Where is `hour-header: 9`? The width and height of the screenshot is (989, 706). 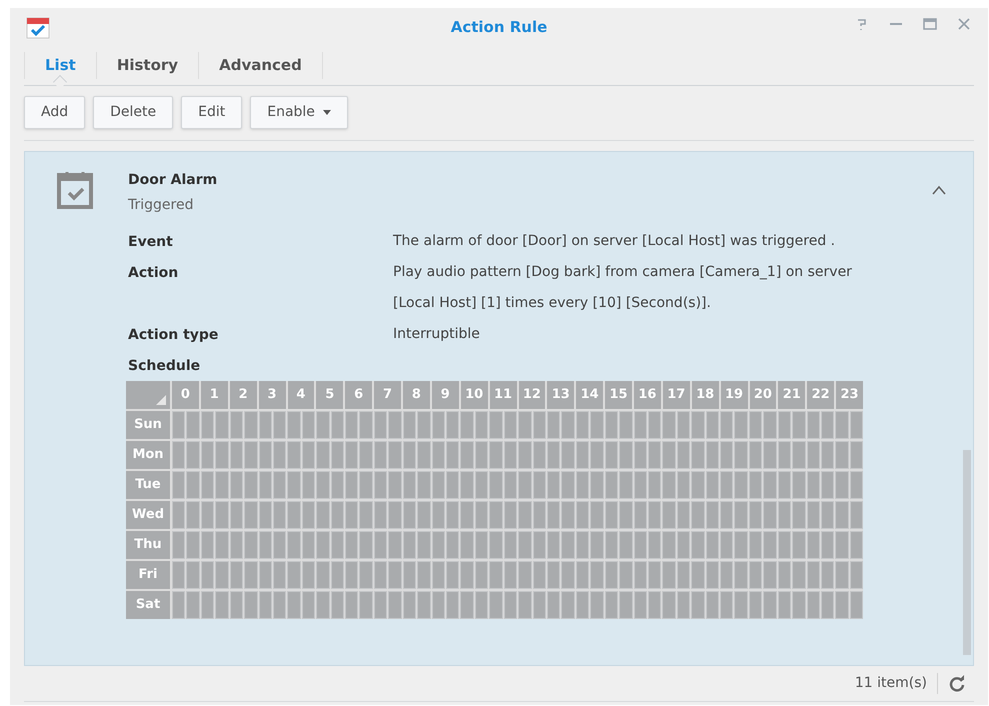
hour-header: 9 is located at coordinates (445, 395).